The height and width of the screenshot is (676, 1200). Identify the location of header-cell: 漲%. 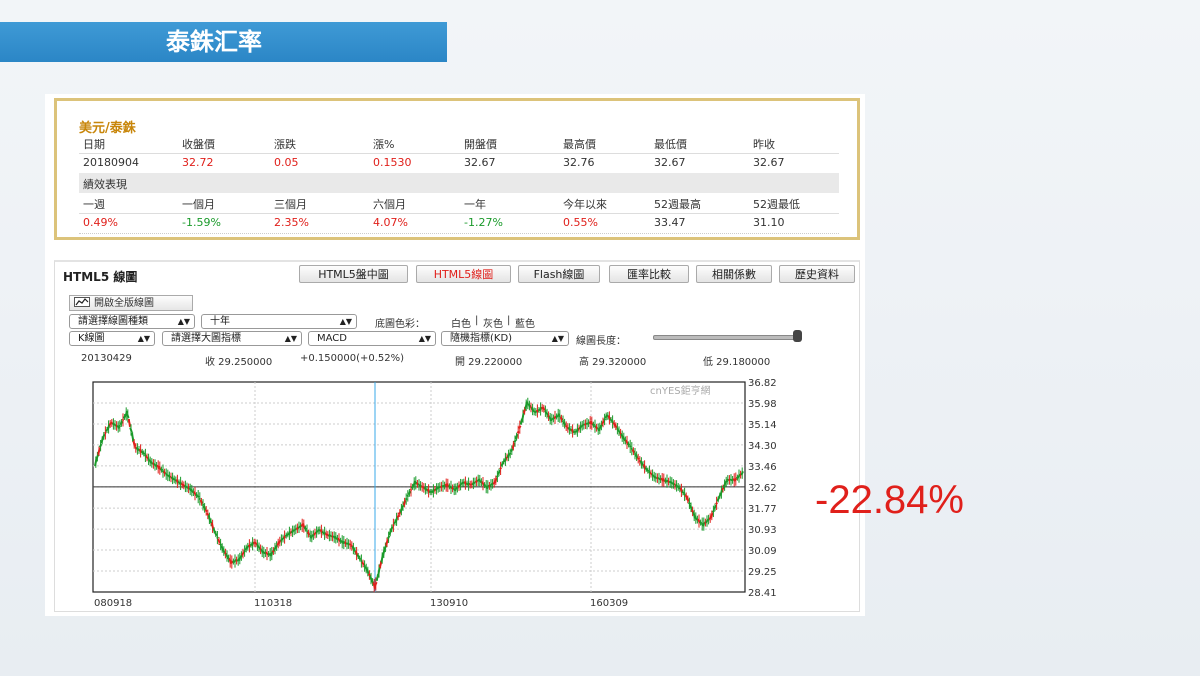
(384, 144).